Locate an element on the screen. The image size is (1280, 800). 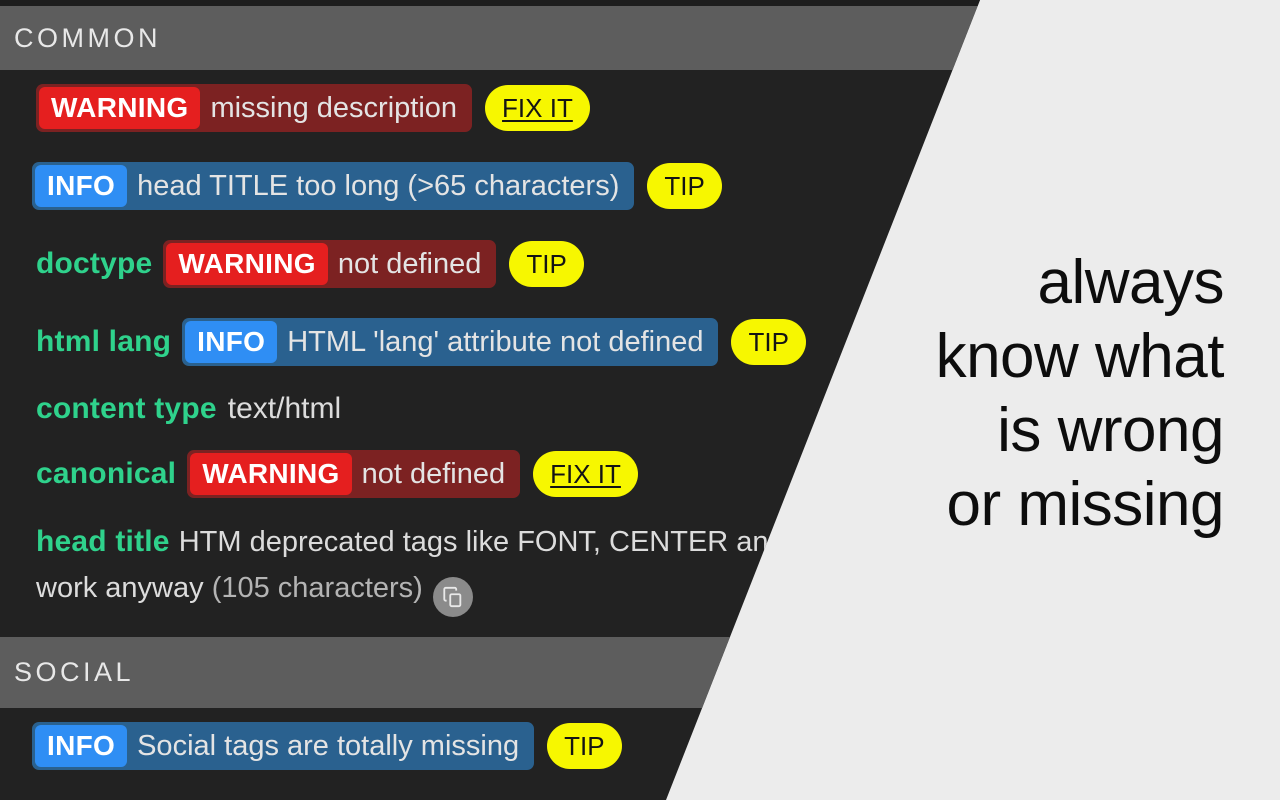
section-title-common: COMMON is located at coordinates (87, 37).